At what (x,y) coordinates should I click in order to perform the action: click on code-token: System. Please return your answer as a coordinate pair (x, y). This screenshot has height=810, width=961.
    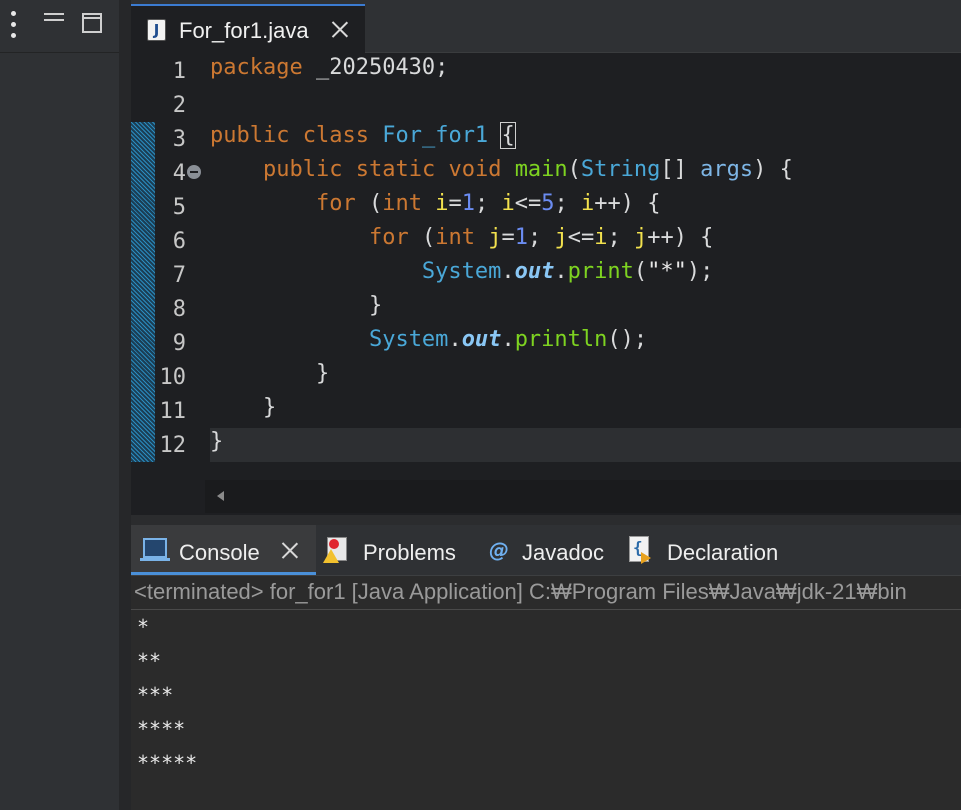
    Looking at the image, I should click on (461, 271).